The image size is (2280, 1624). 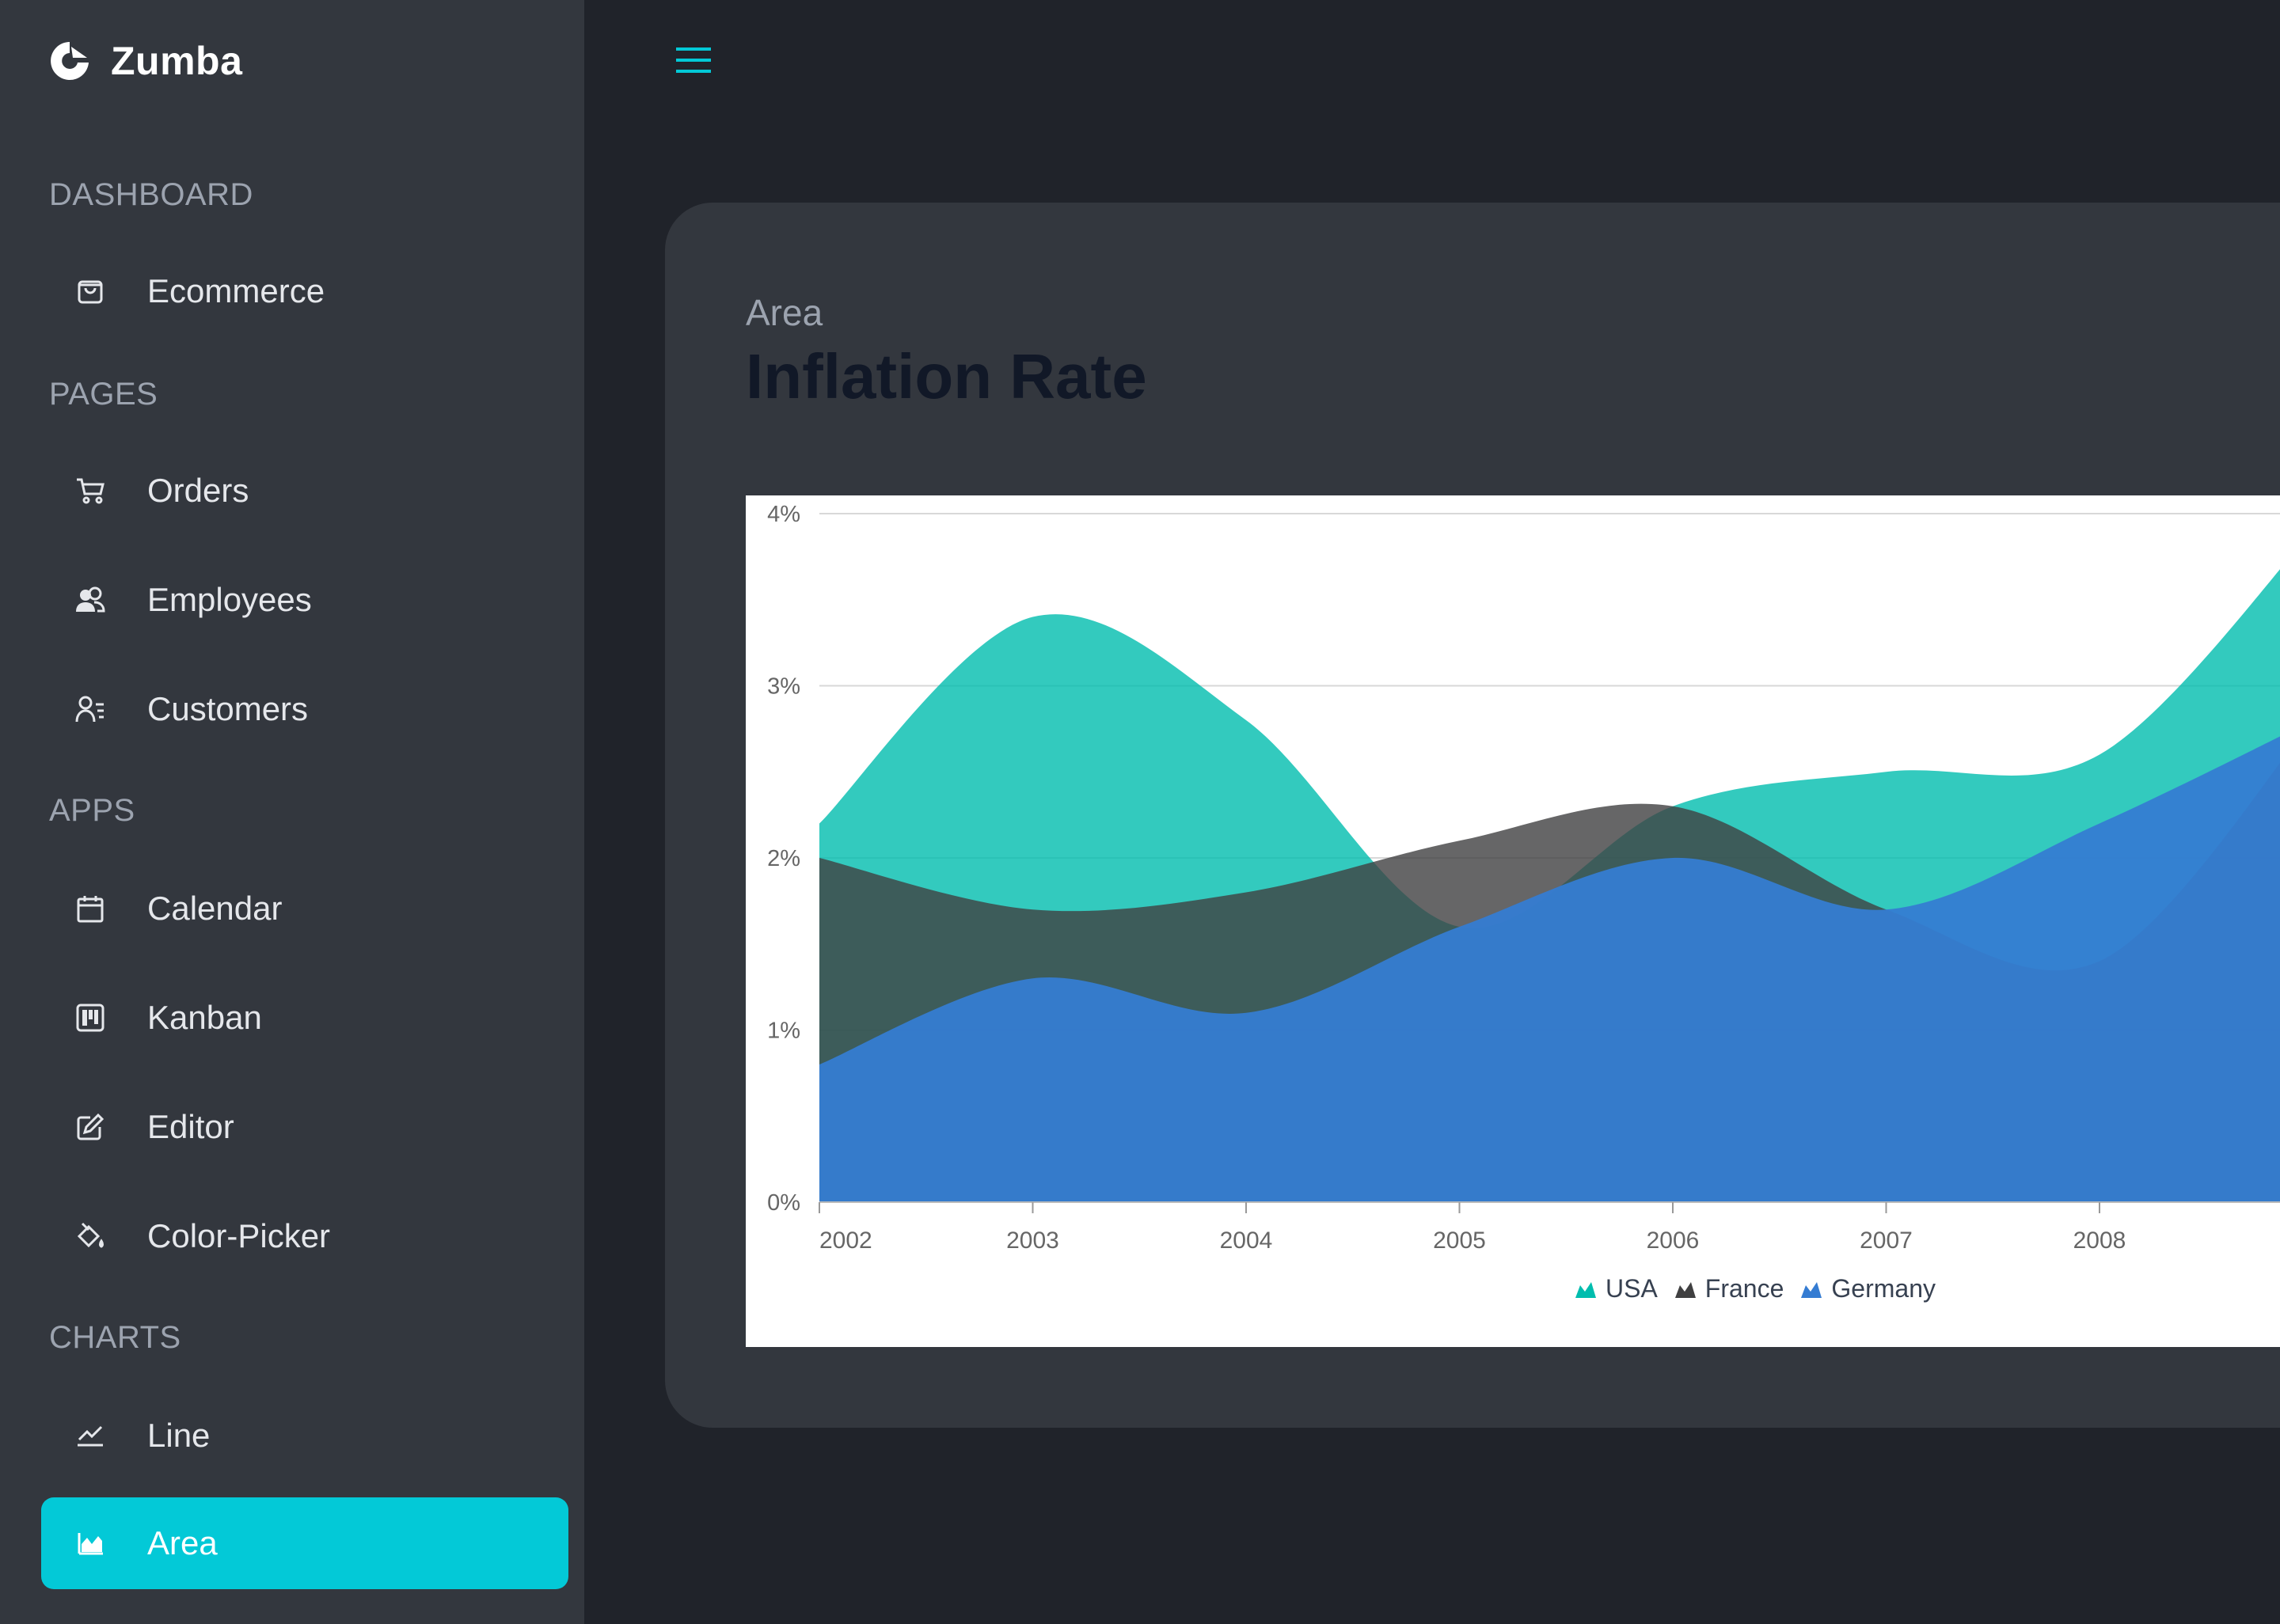 I want to click on sidebar-item-editor: Editor, so click(x=304, y=1127).